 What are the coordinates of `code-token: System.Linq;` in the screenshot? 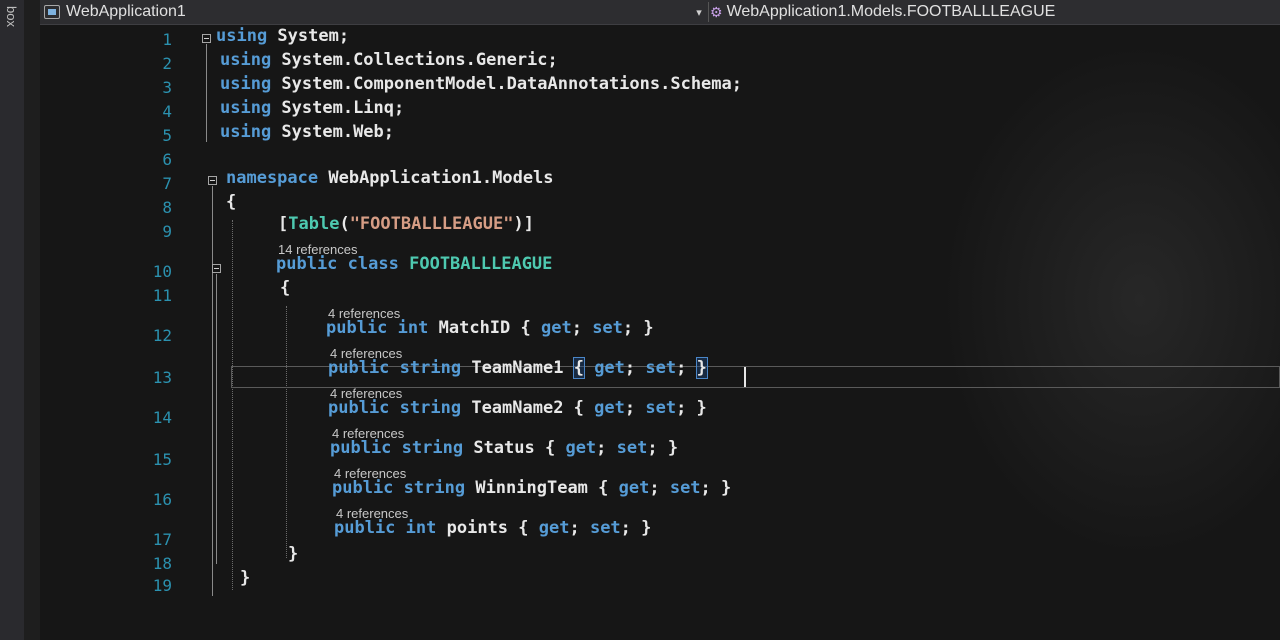 It's located at (338, 108).